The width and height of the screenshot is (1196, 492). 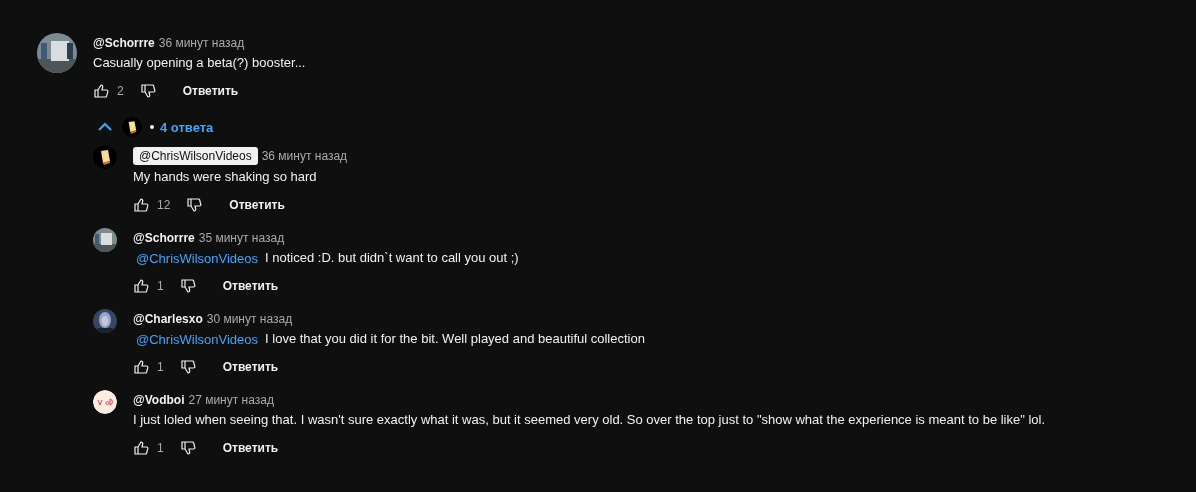 I want to click on comment-time: 35 минут назад, so click(x=241, y=238).